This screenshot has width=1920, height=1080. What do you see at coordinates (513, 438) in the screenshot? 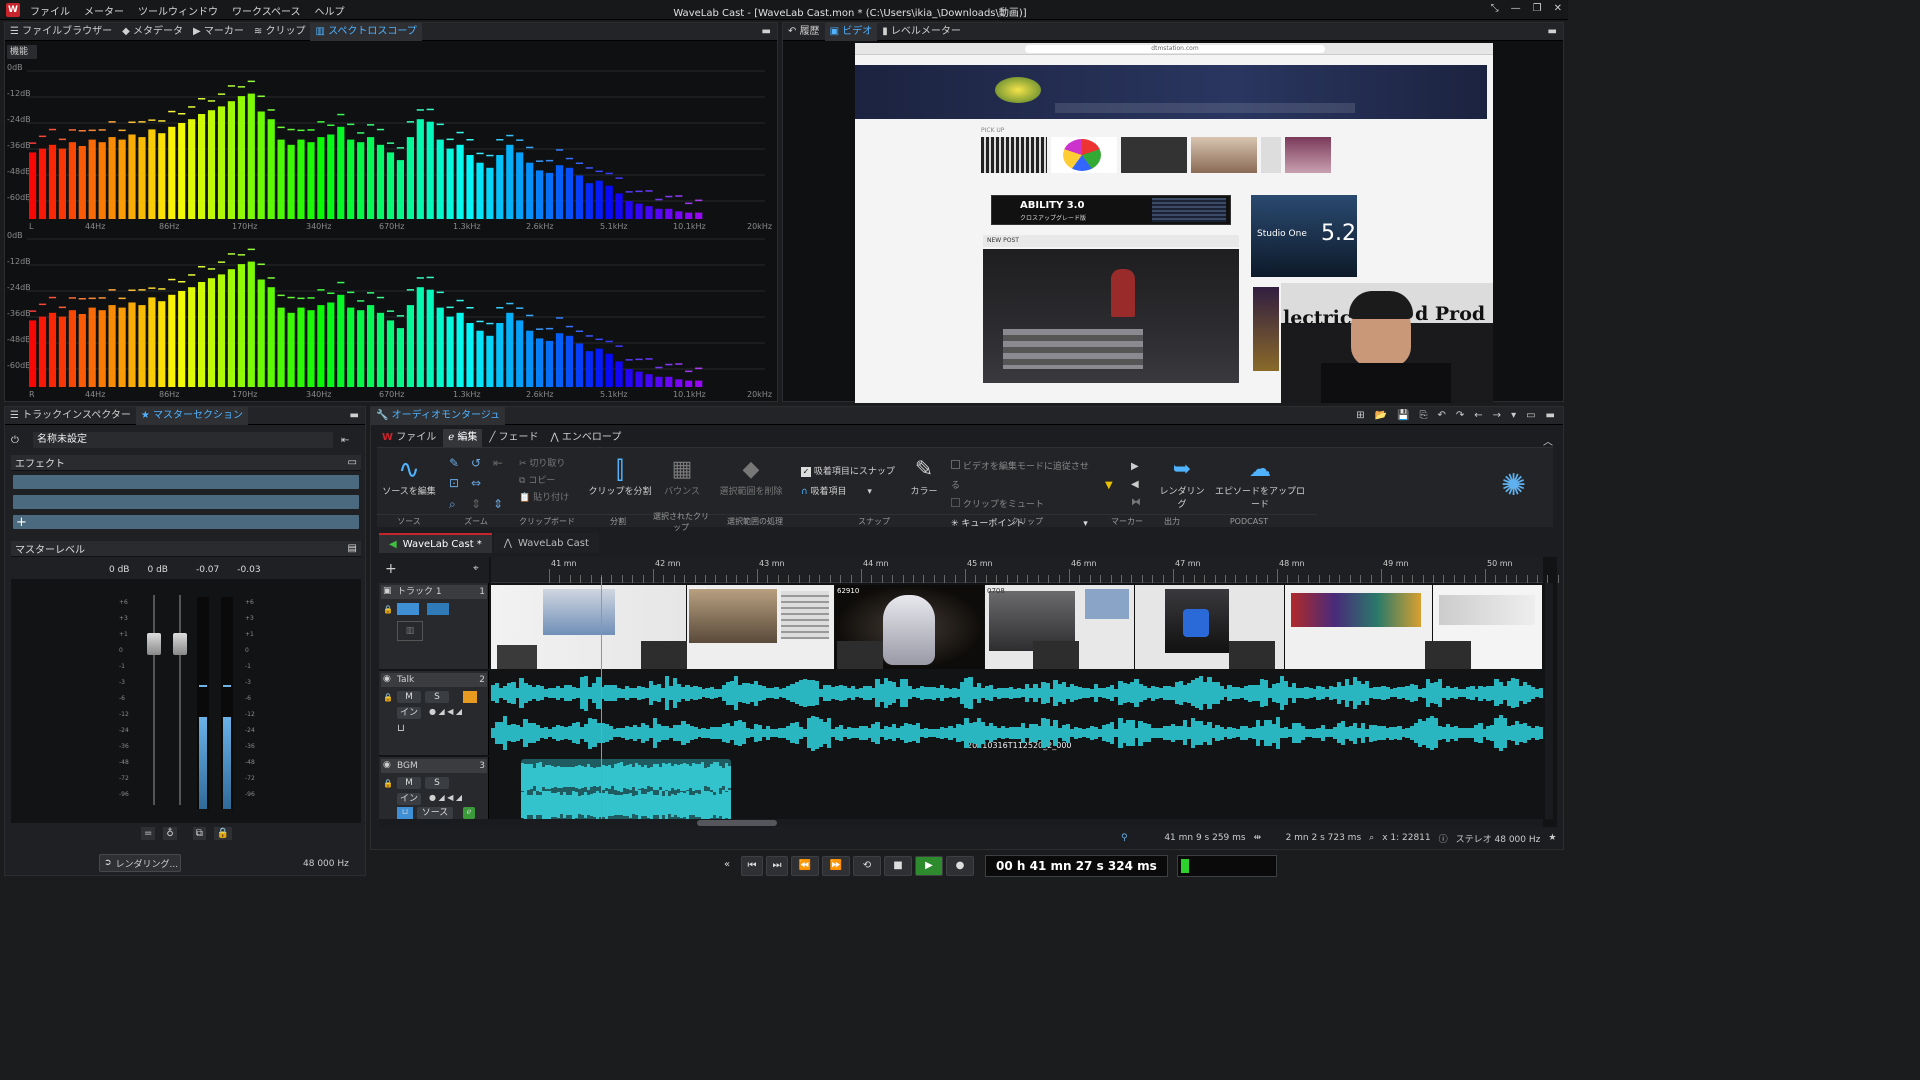
I see `ribbon-tab-fade: ╱ フェード` at bounding box center [513, 438].